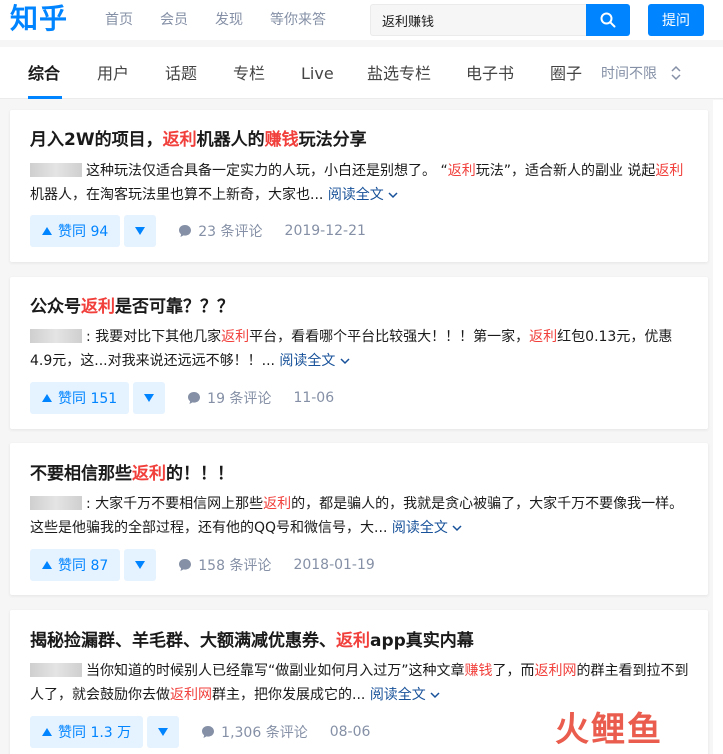 Image resolution: width=723 pixels, height=754 pixels. Describe the element at coordinates (350, 732) in the screenshot. I see `publish-date: 08-06` at that location.